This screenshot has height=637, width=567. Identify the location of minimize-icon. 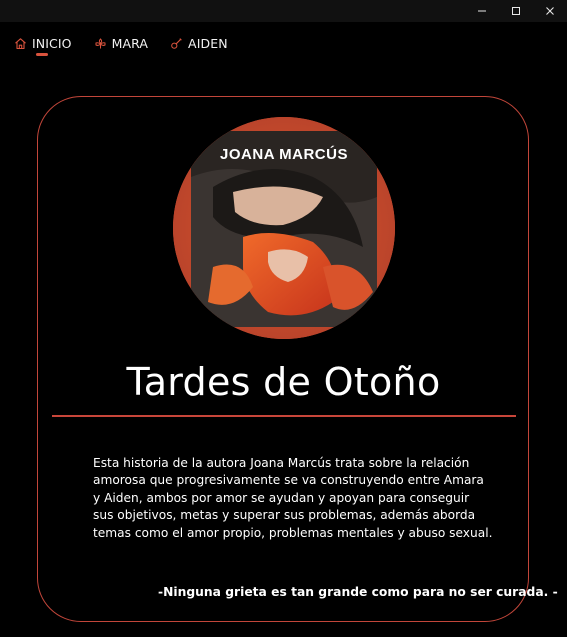
(482, 11).